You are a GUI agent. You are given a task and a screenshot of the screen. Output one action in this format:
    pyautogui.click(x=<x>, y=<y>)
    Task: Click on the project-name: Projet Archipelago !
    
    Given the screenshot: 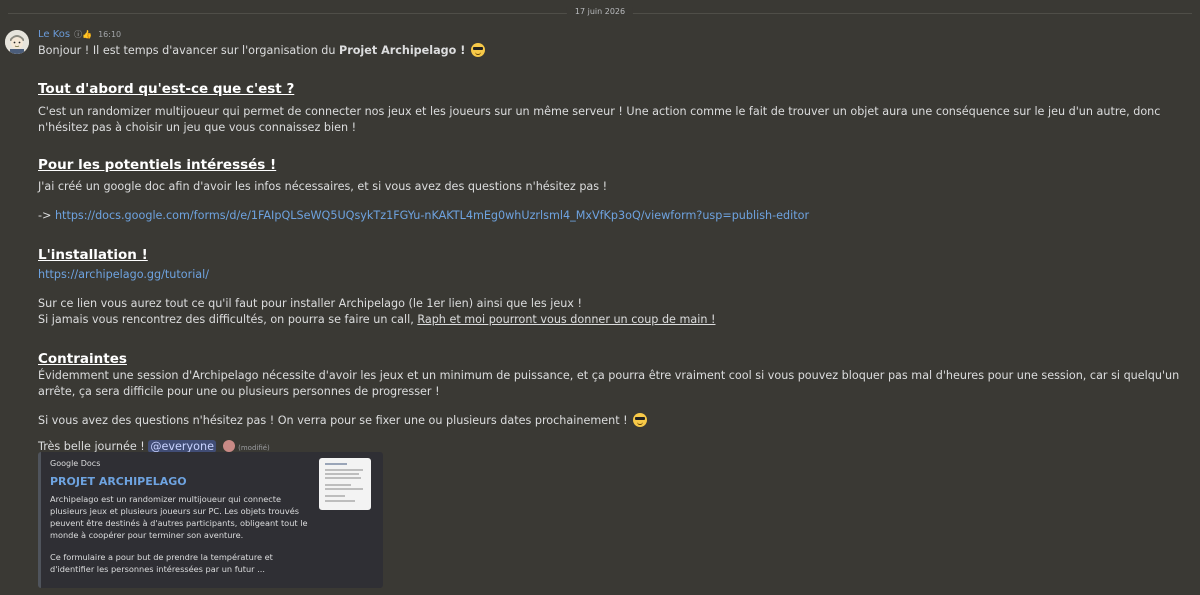 What is the action you would take?
    pyautogui.click(x=402, y=50)
    